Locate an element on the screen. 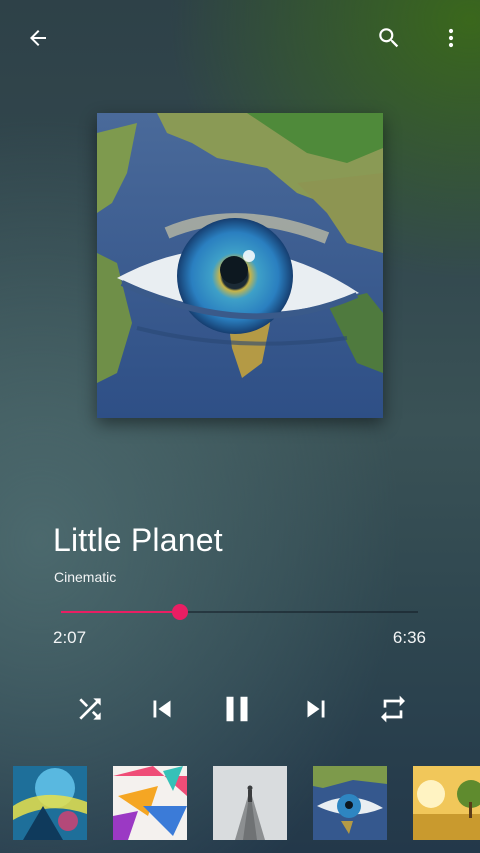  seek-bar is located at coordinates (239, 612).